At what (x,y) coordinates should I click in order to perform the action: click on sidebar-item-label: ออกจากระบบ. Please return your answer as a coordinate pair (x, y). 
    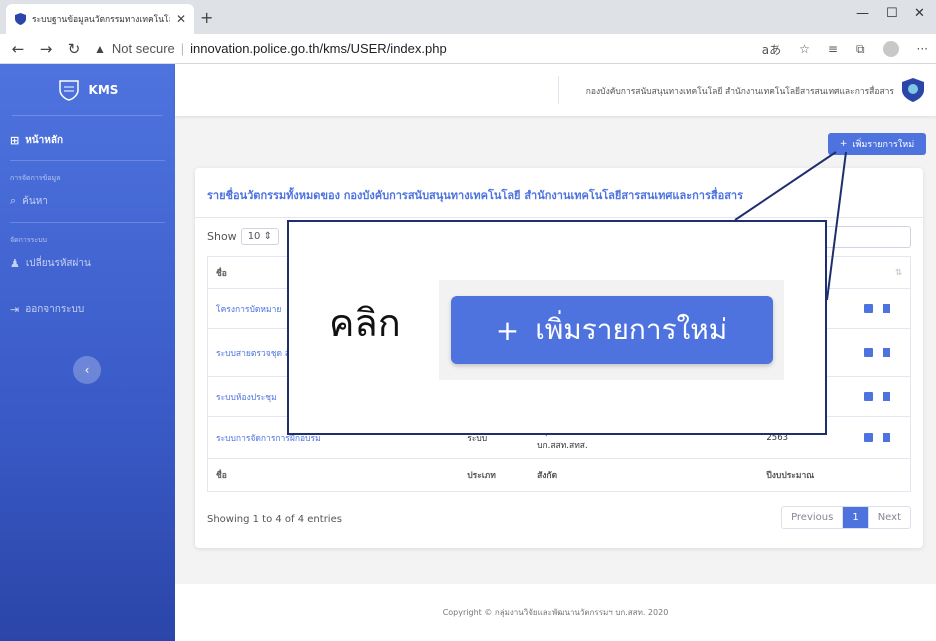
    Looking at the image, I should click on (55, 309).